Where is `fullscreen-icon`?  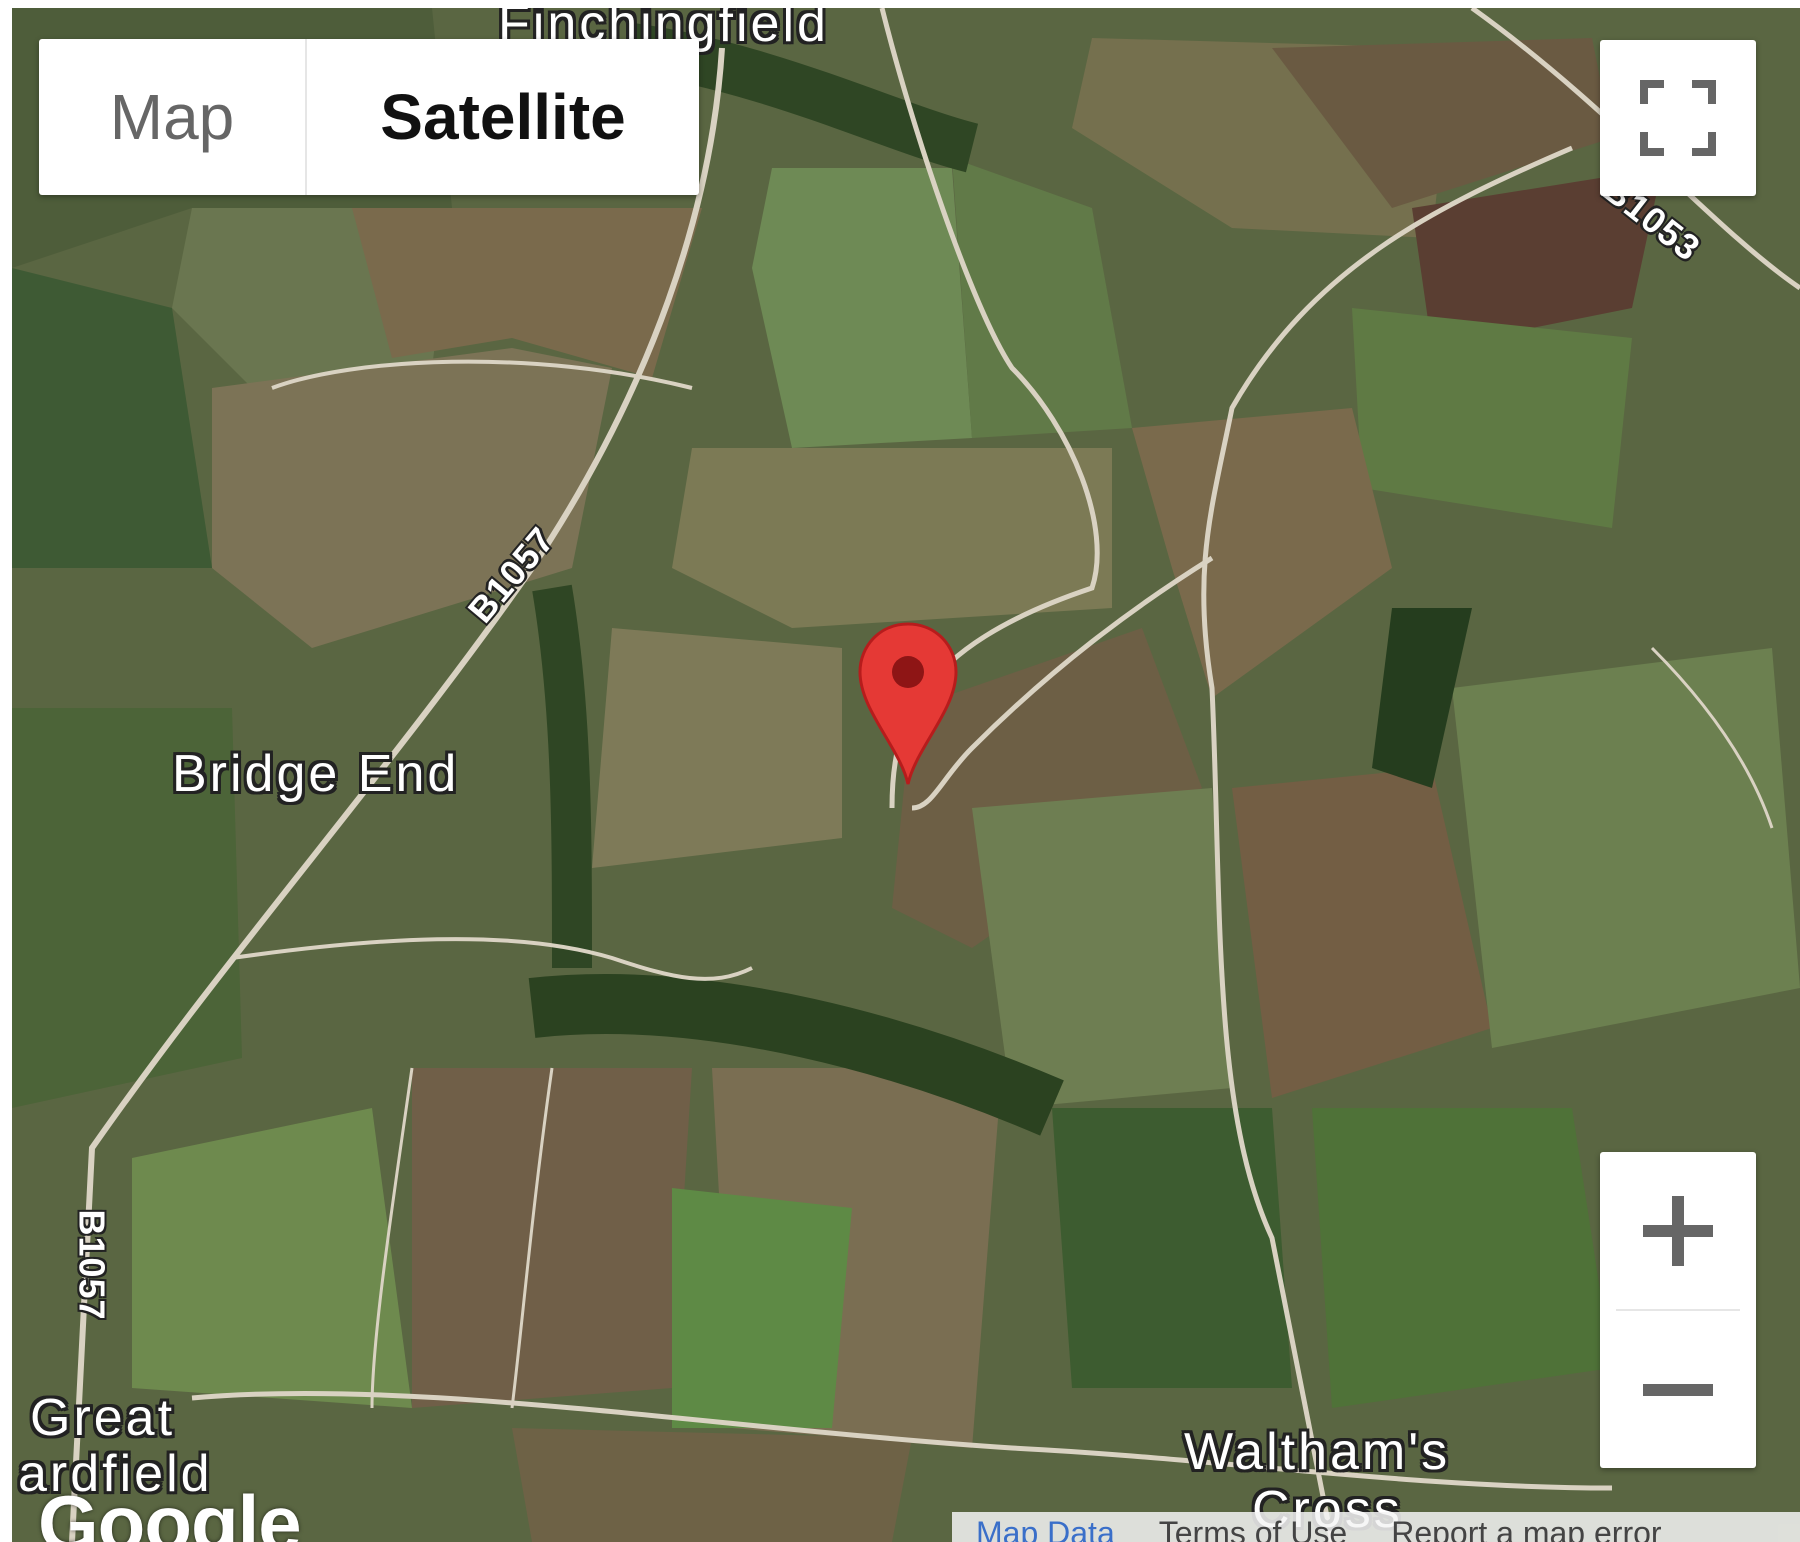 fullscreen-icon is located at coordinates (1678, 118).